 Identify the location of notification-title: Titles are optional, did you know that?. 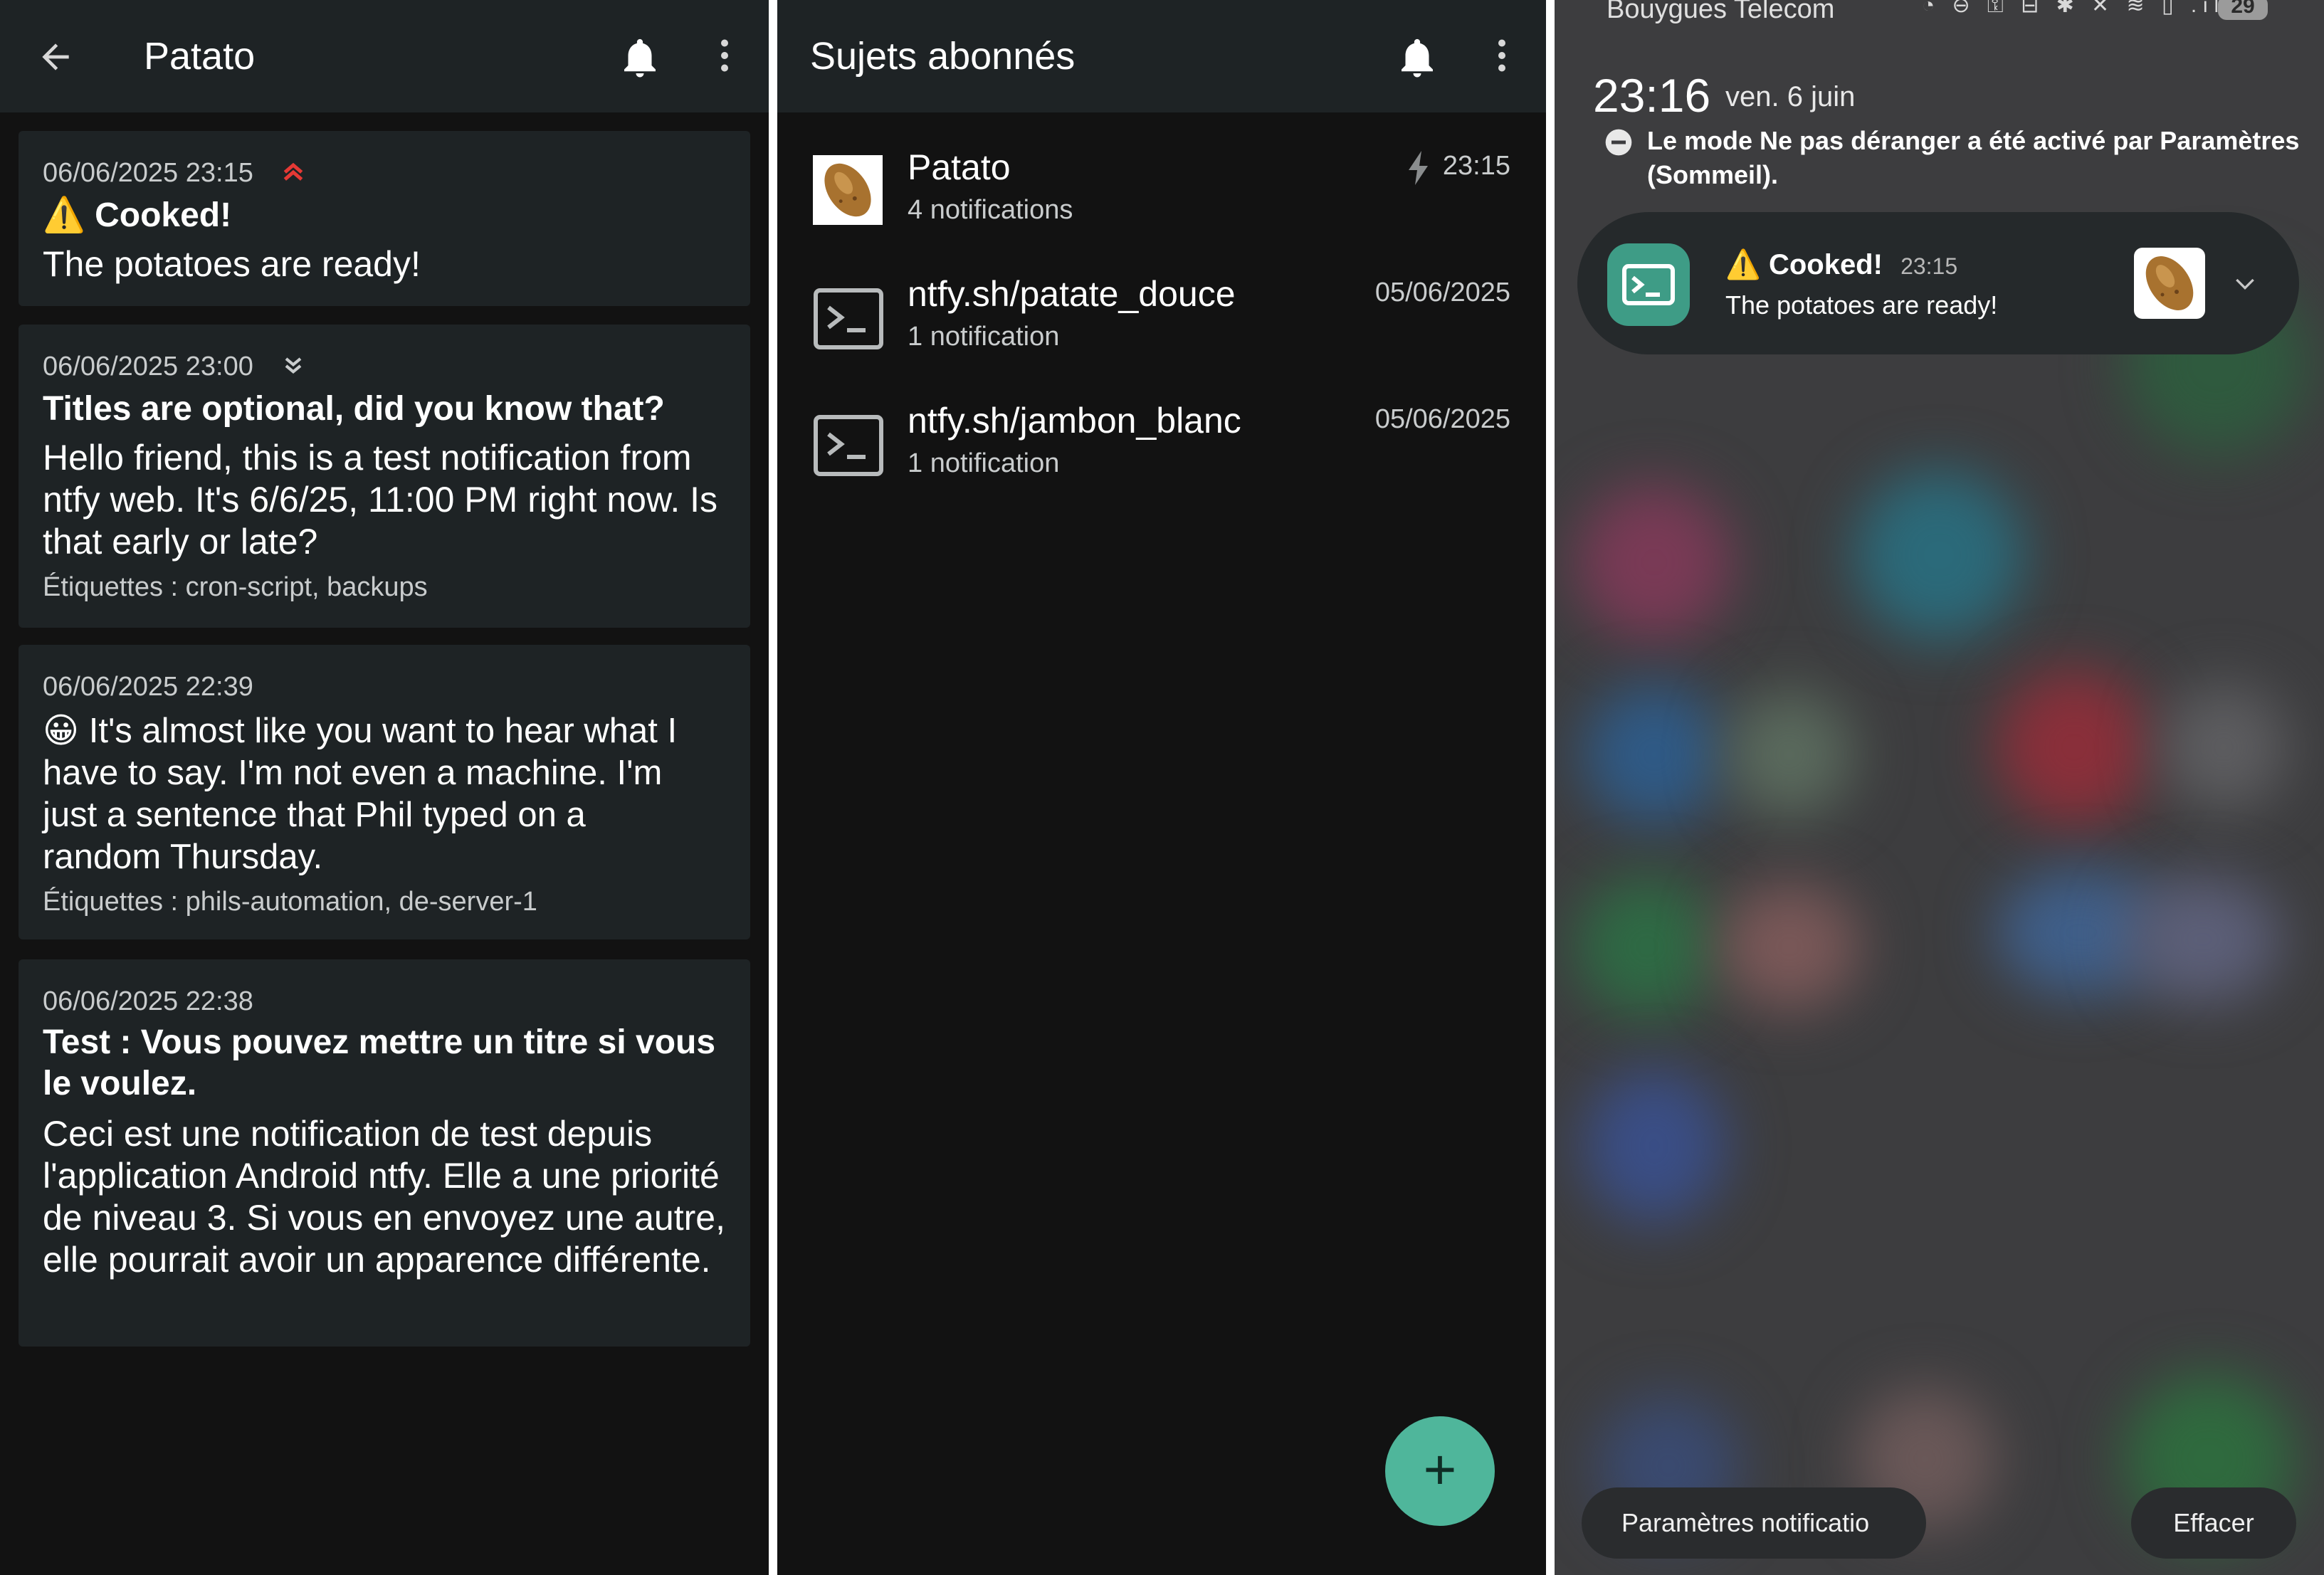
(354, 409).